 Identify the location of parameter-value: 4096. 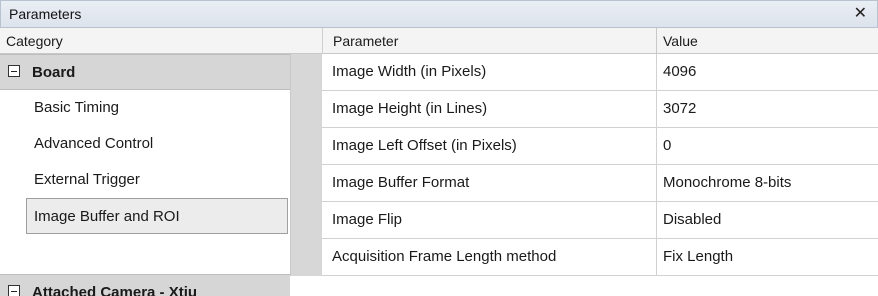
(767, 72).